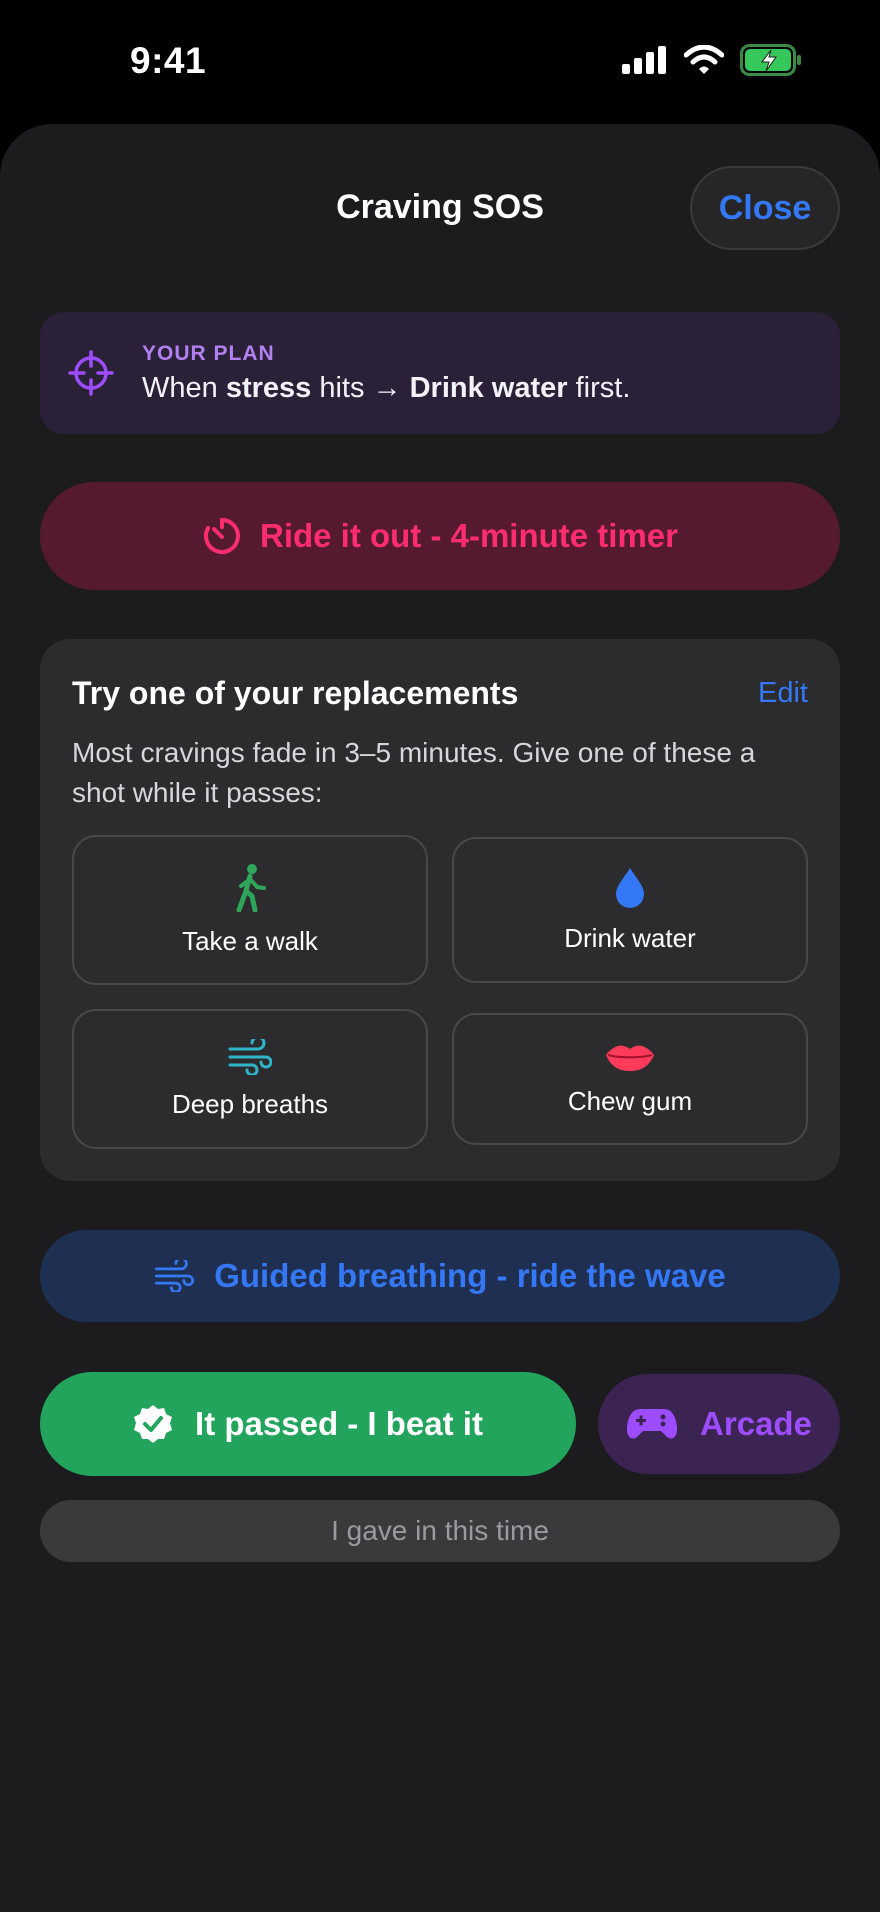  Describe the element at coordinates (221, 536) in the screenshot. I see `timer-icon` at that location.